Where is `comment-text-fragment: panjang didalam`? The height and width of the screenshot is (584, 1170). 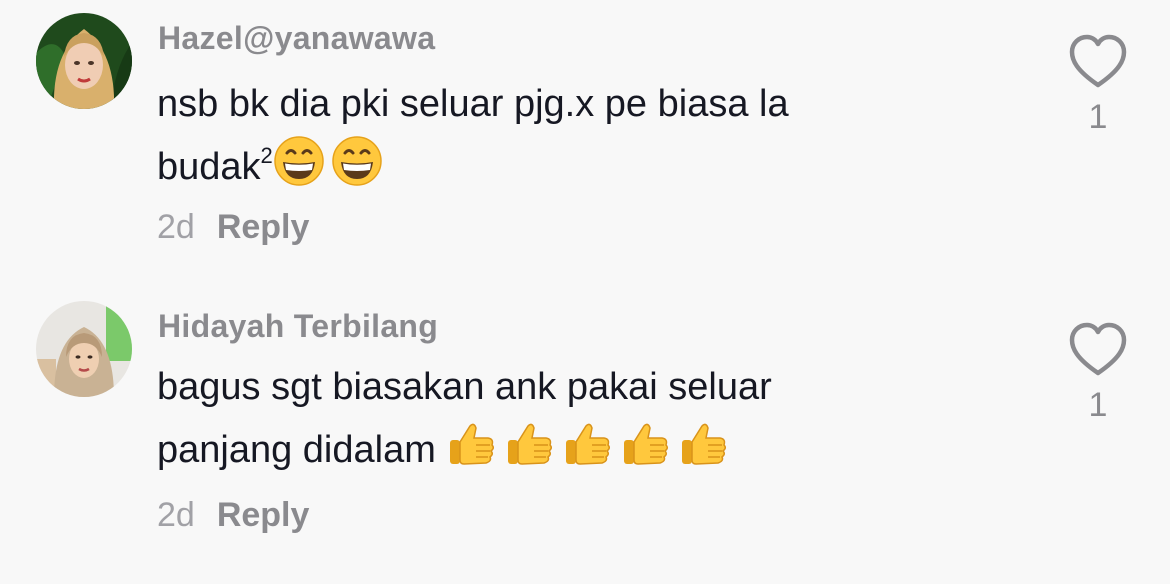 comment-text-fragment: panjang didalam is located at coordinates (296, 450).